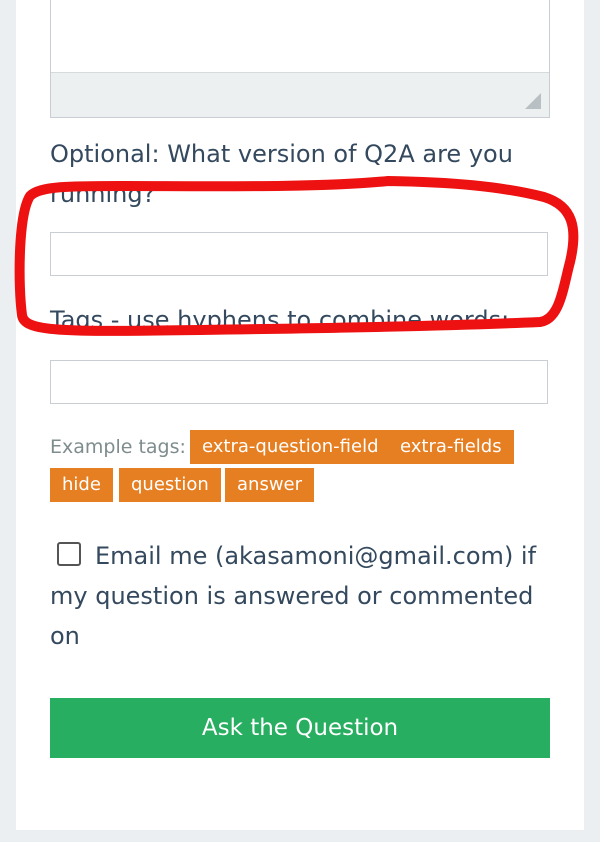  I want to click on resize-grip-icon, so click(533, 101).